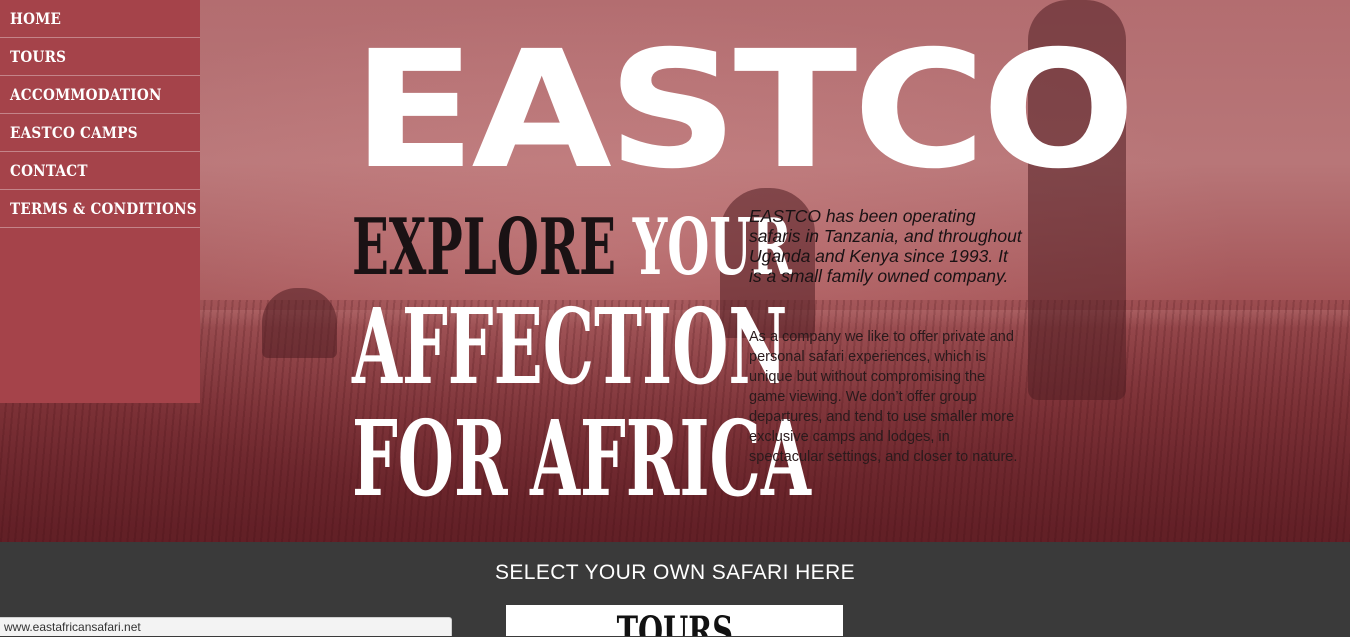 The width and height of the screenshot is (1350, 637). Describe the element at coordinates (100, 171) in the screenshot. I see `nav-item-contact: CONTACT` at that location.